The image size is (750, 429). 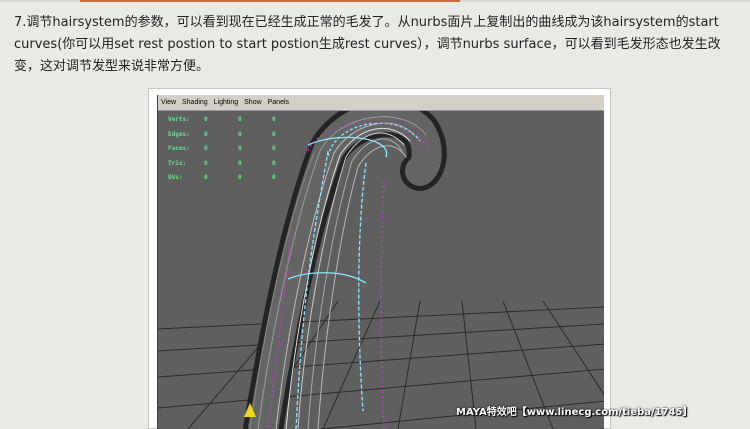 I want to click on menu-show: Show, so click(x=253, y=102).